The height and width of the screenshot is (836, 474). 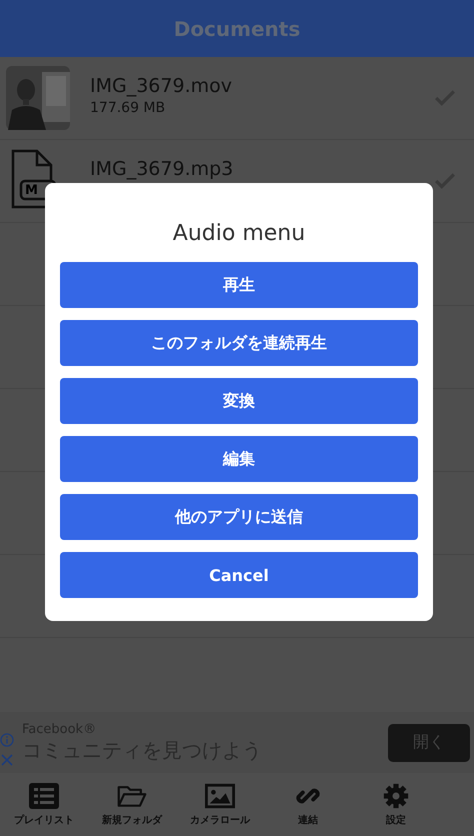 What do you see at coordinates (239, 459) in the screenshot?
I see `menu-button: 編集` at bounding box center [239, 459].